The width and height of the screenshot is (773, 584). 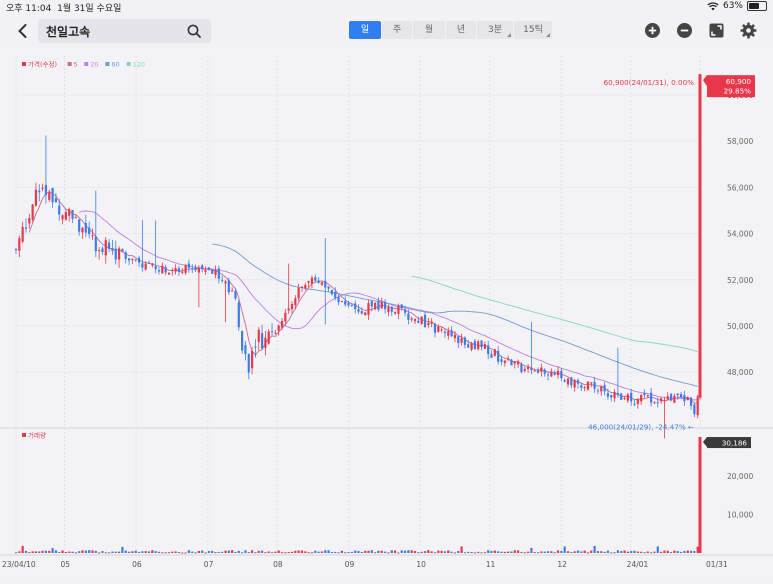 I want to click on tab-15tick: 15틱, so click(x=533, y=30).